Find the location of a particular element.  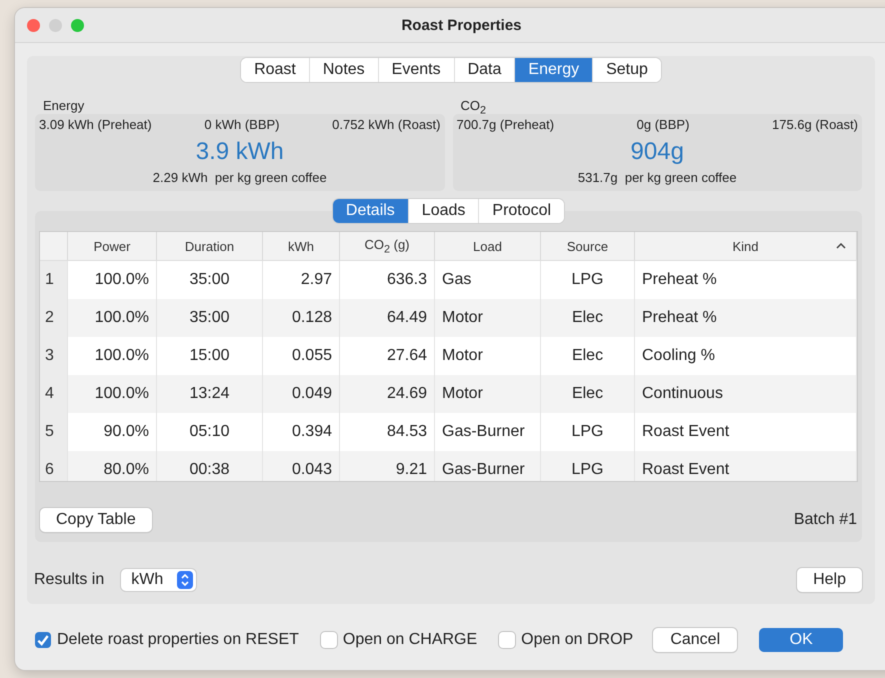

checkbox-label: Open on DROP is located at coordinates (577, 640).